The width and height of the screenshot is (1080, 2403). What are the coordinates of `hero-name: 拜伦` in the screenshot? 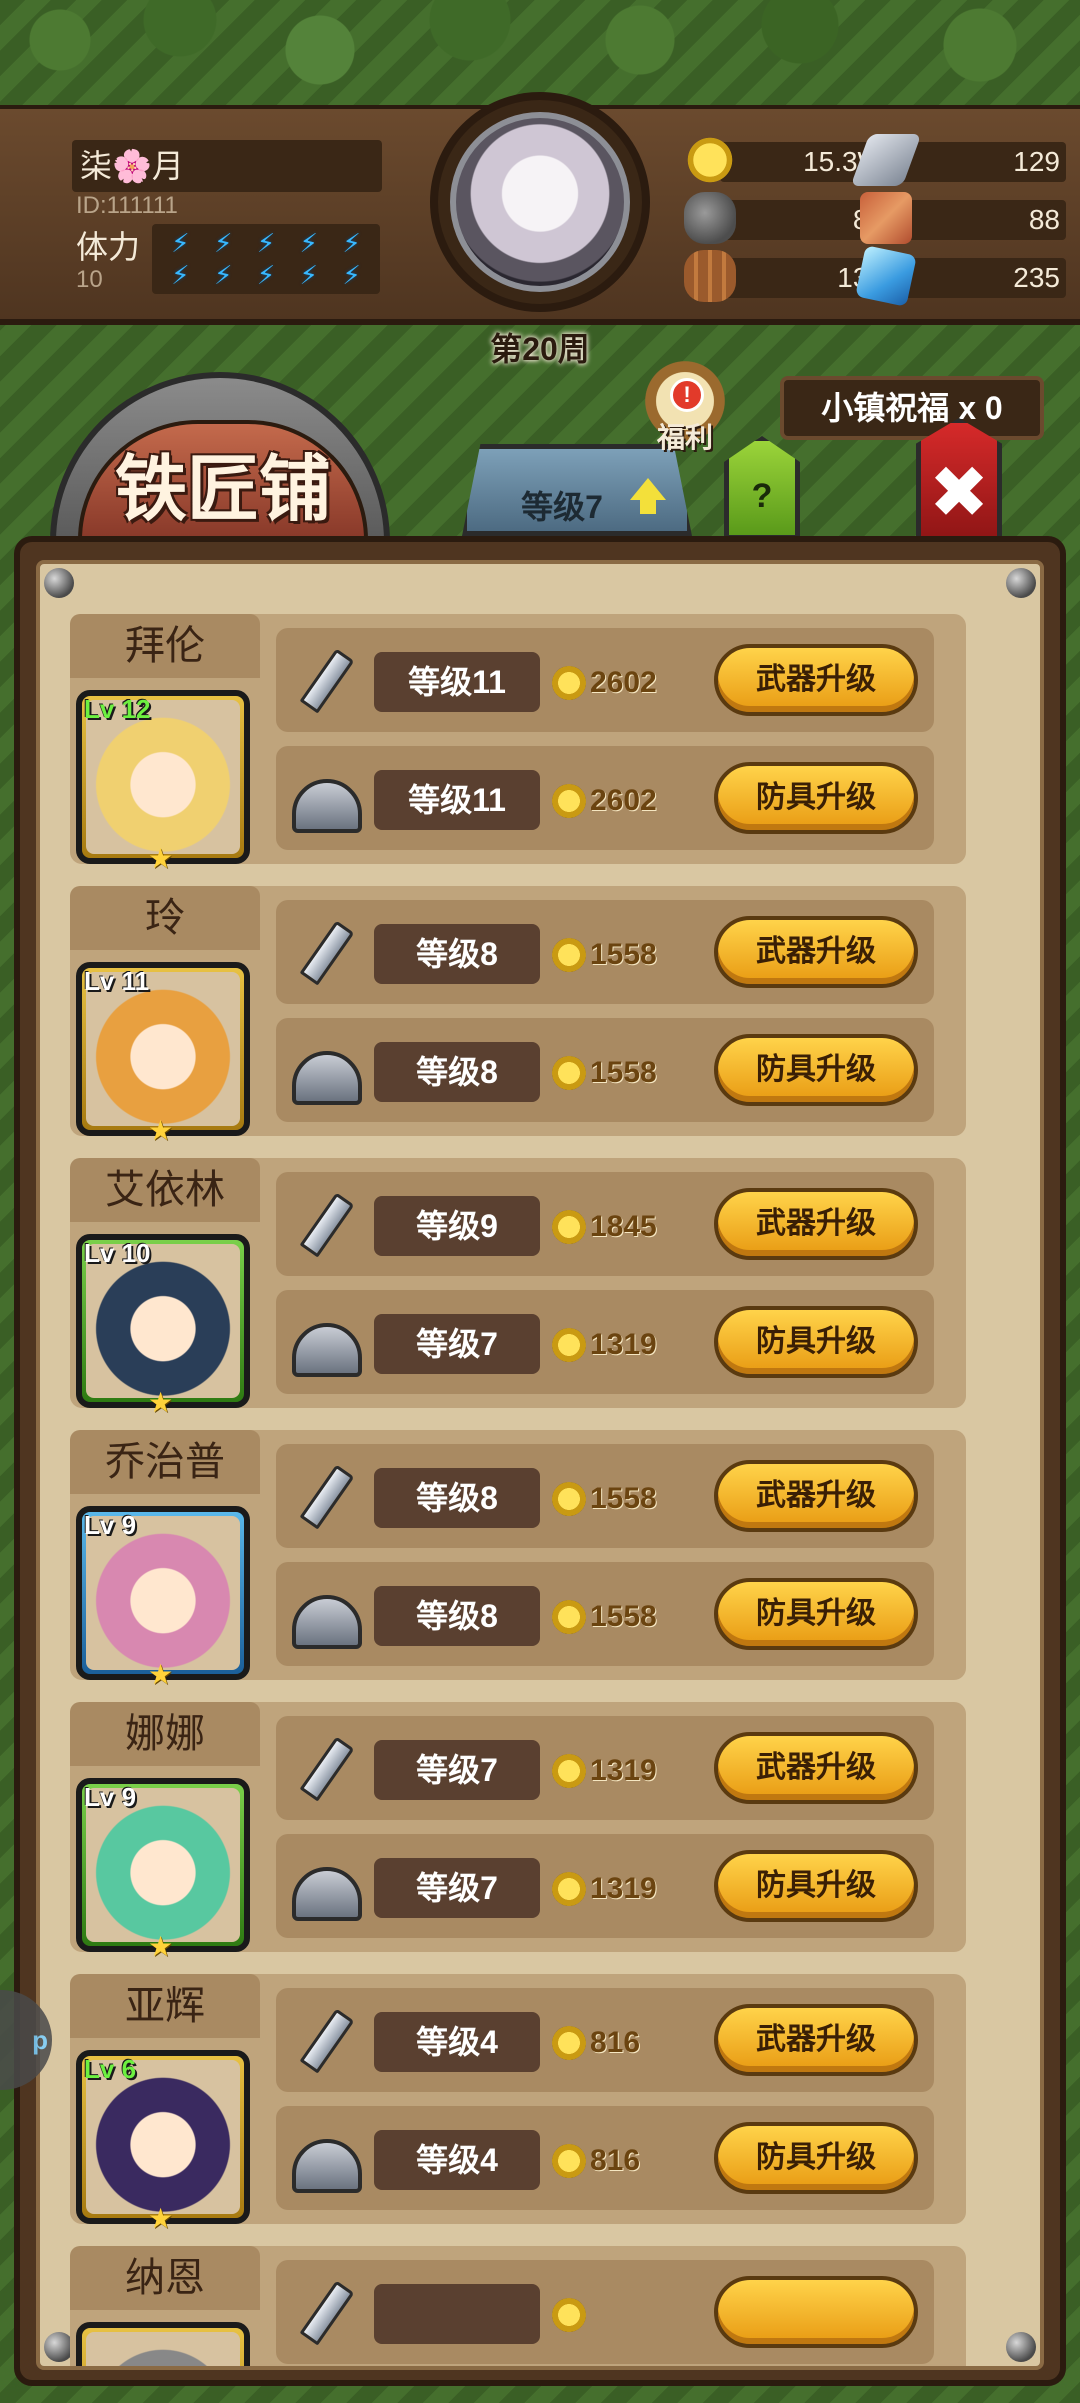 It's located at (165, 646).